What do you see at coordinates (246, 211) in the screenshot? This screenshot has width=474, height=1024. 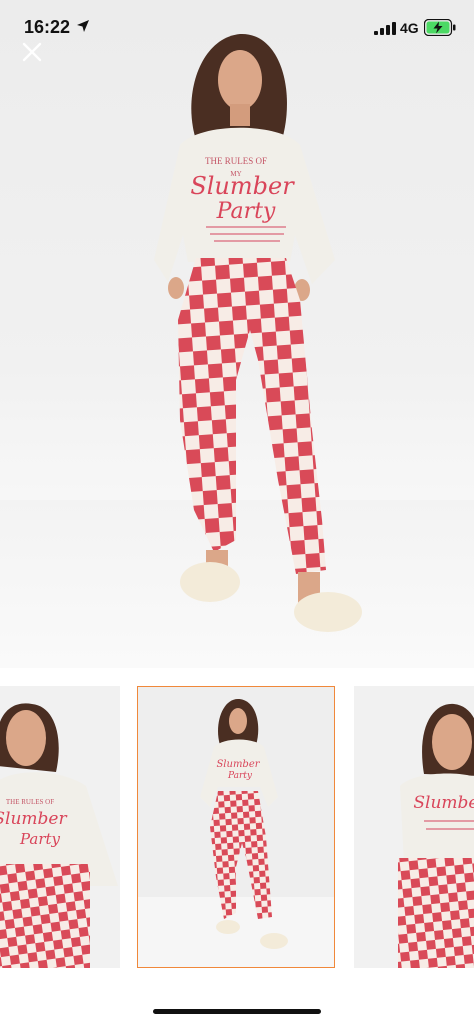 I see `print-line-4: Party` at bounding box center [246, 211].